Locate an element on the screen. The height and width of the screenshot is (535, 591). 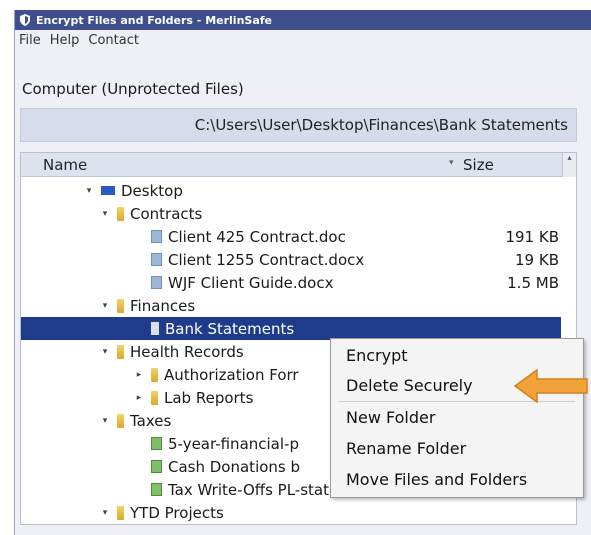
tree-row: WJF Client Guide.docx 1.5 MB is located at coordinates (291, 282).